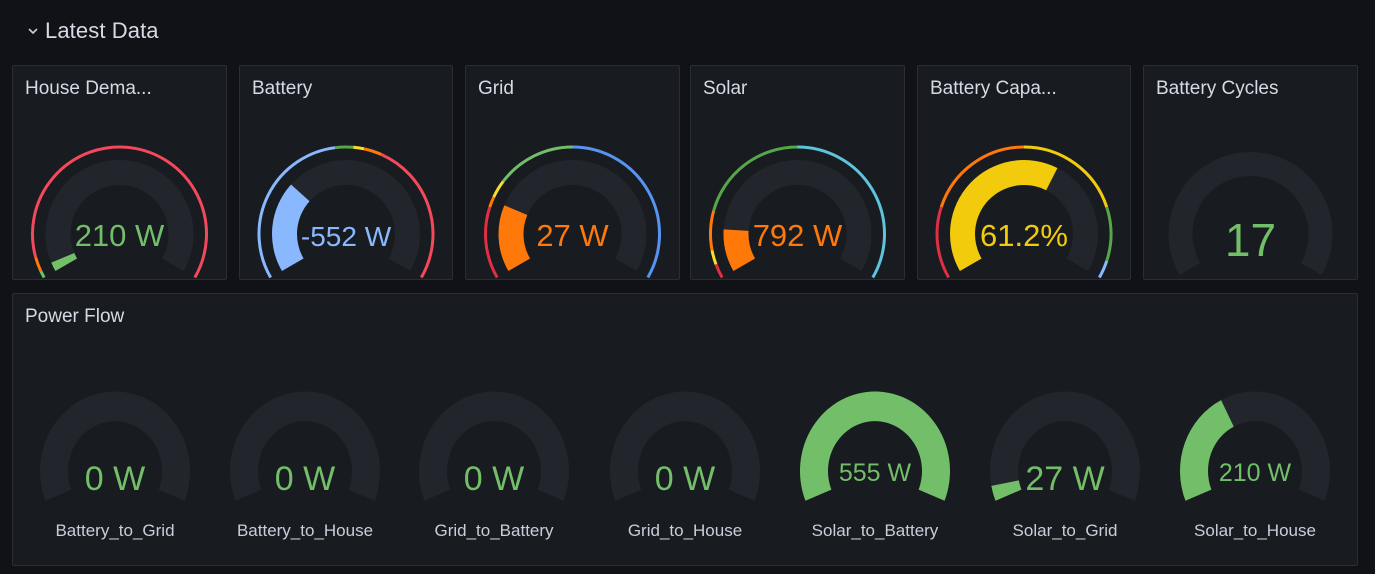 The image size is (1375, 574). I want to click on gauge-value: 17, so click(1250, 240).